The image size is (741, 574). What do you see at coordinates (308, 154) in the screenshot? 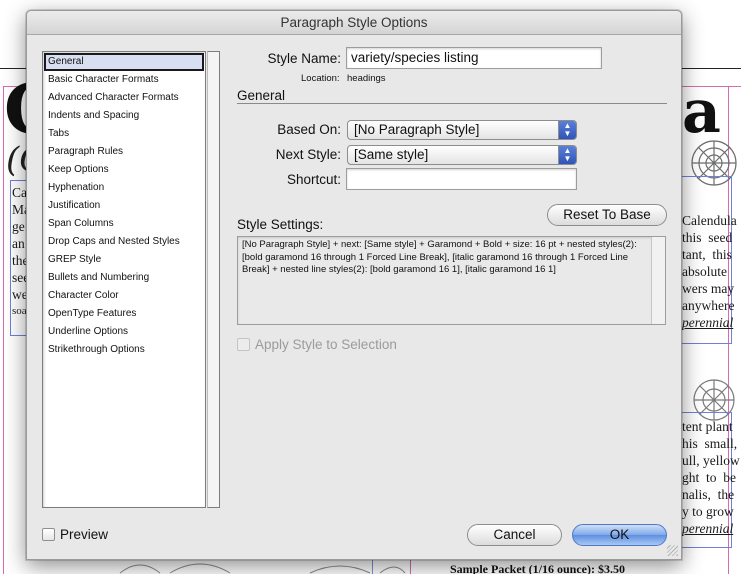
I see `next-style-label: Next Style:` at bounding box center [308, 154].